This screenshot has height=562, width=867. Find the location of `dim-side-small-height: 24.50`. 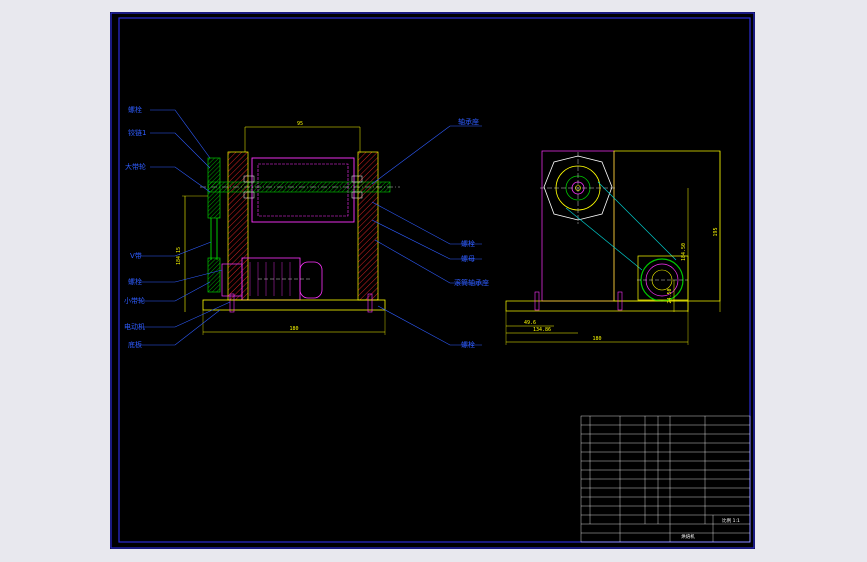

dim-side-small-height: 24.50 is located at coordinates (670, 295).